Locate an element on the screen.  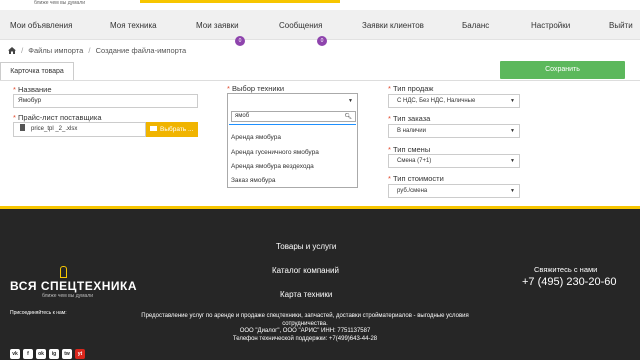
header-tagline: ближе чем вы думали is located at coordinates (60, 3).